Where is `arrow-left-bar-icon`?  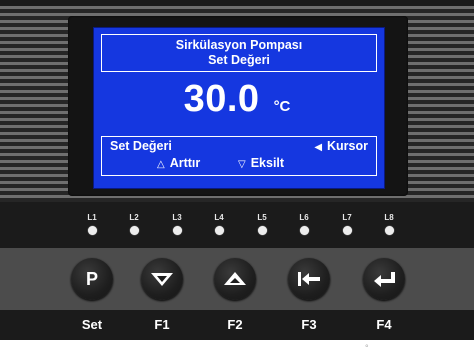
arrow-left-bar-icon is located at coordinates (309, 279).